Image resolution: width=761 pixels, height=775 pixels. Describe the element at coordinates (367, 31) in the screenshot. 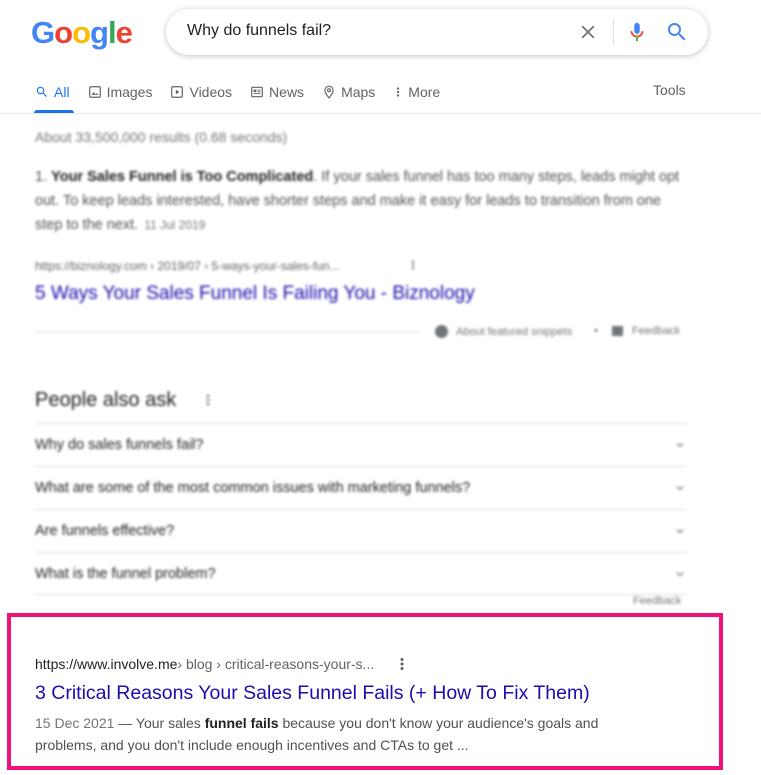

I see `search-input` at that location.